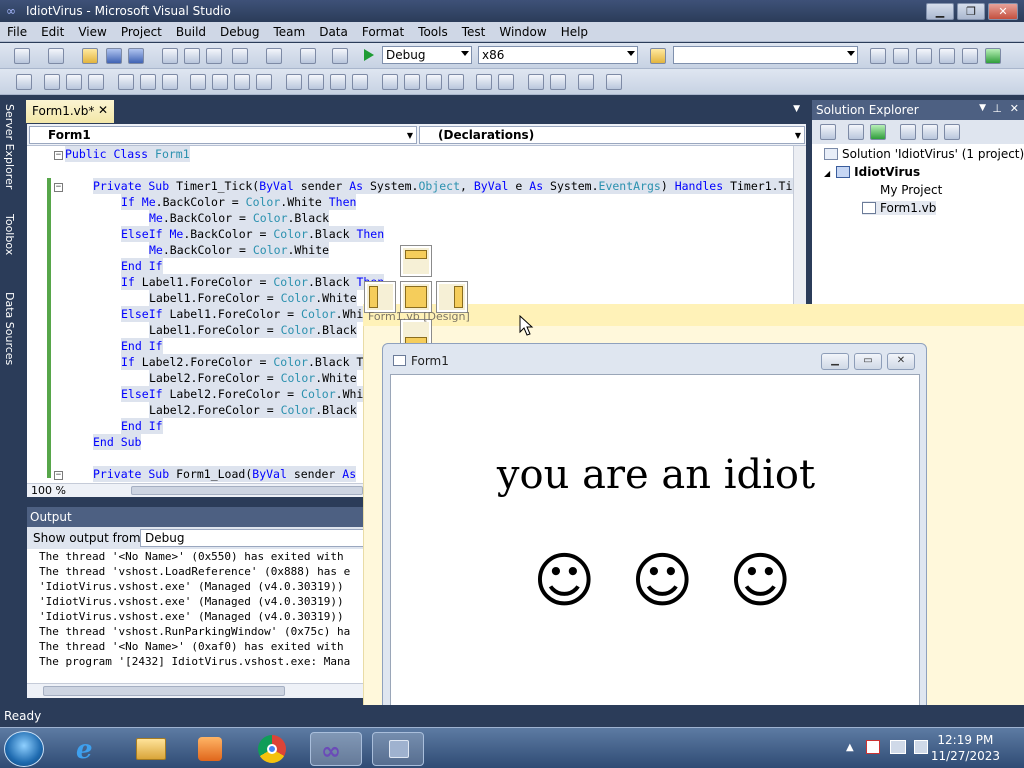  I want to click on editor-horizontal-scroll-thumb, so click(247, 490).